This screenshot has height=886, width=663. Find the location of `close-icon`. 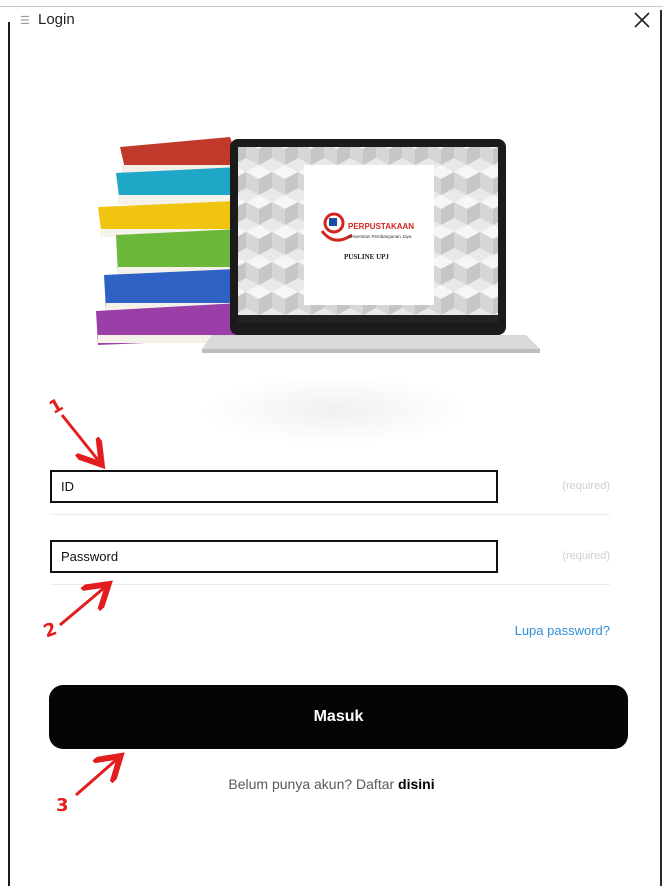

close-icon is located at coordinates (642, 20).